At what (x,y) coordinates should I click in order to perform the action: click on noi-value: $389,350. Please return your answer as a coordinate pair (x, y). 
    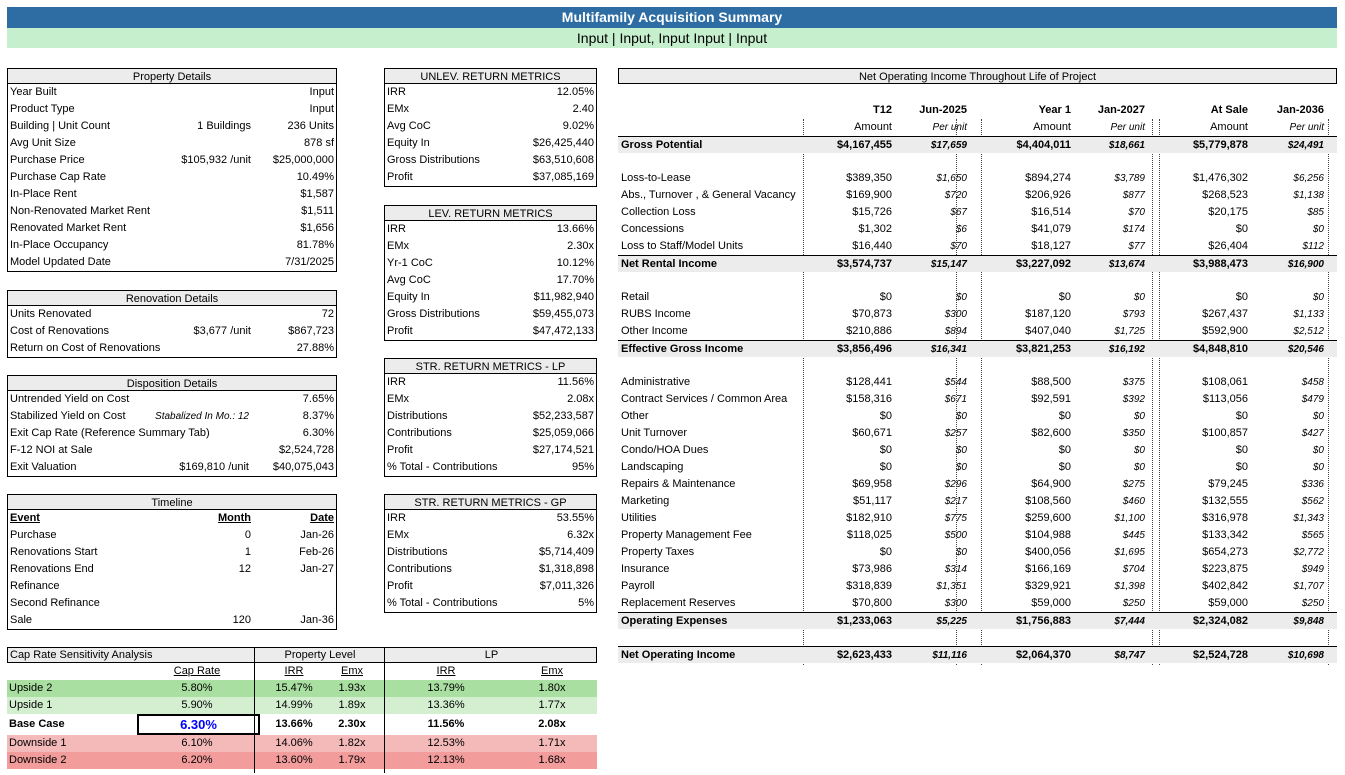
    Looking at the image, I should click on (869, 178).